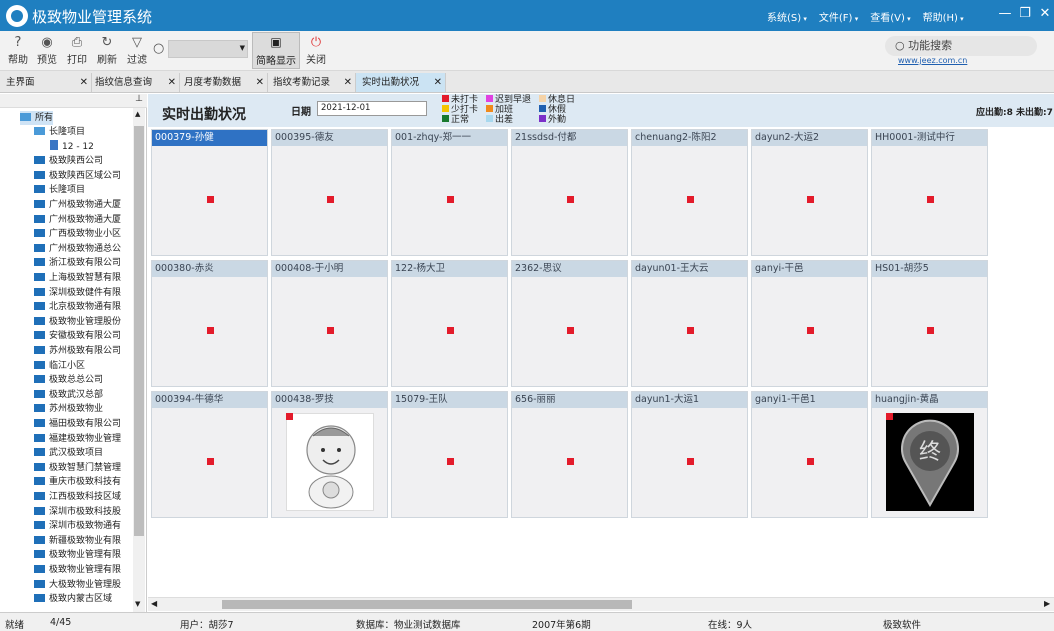 This screenshot has width=1054, height=631. Describe the element at coordinates (1047, 603) in the screenshot. I see `scroll-right-icon: ▶` at that location.